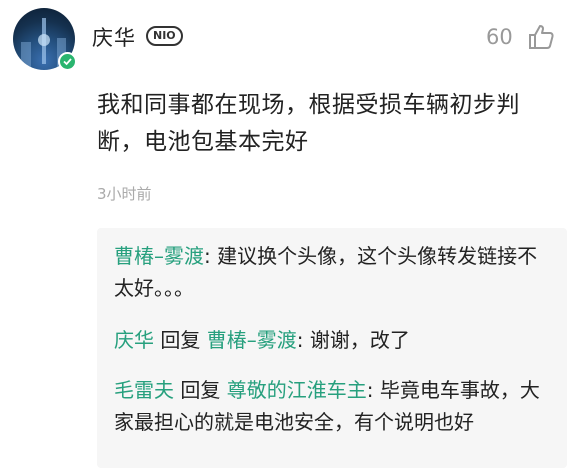 The width and height of the screenshot is (579, 468). I want to click on reply-author: 曹椿–雾渡, so click(159, 256).